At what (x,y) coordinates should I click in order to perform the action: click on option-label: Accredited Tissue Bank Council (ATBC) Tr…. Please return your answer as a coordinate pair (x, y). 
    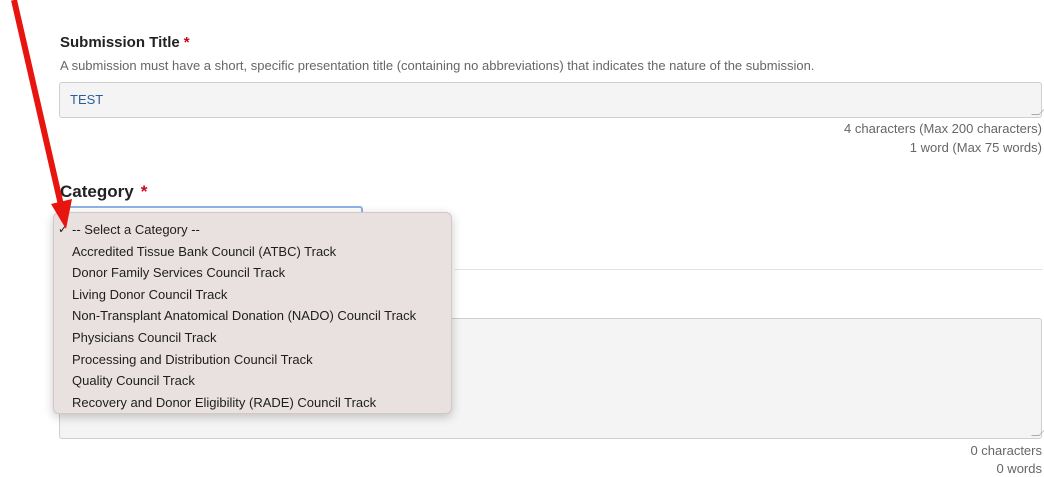
    Looking at the image, I should click on (204, 251).